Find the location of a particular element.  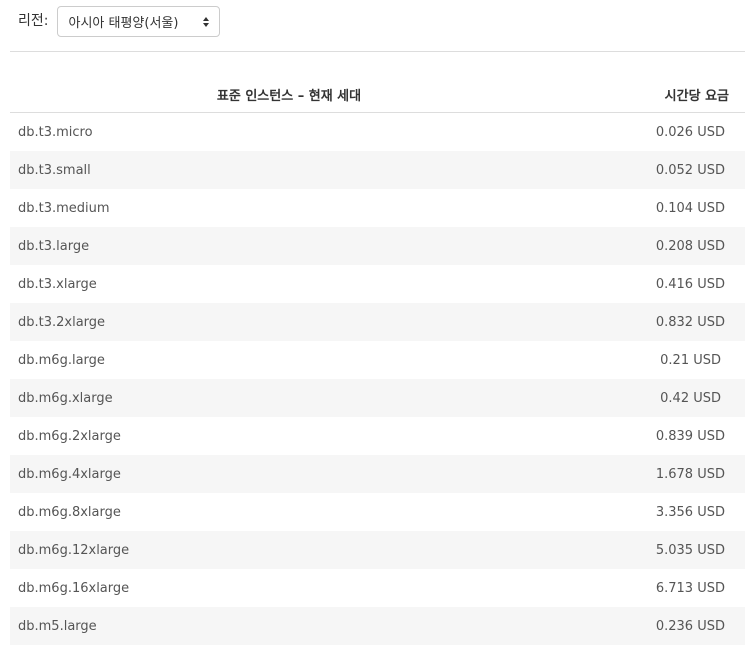

hourly-price-cell: 3.356 USD is located at coordinates (690, 512).